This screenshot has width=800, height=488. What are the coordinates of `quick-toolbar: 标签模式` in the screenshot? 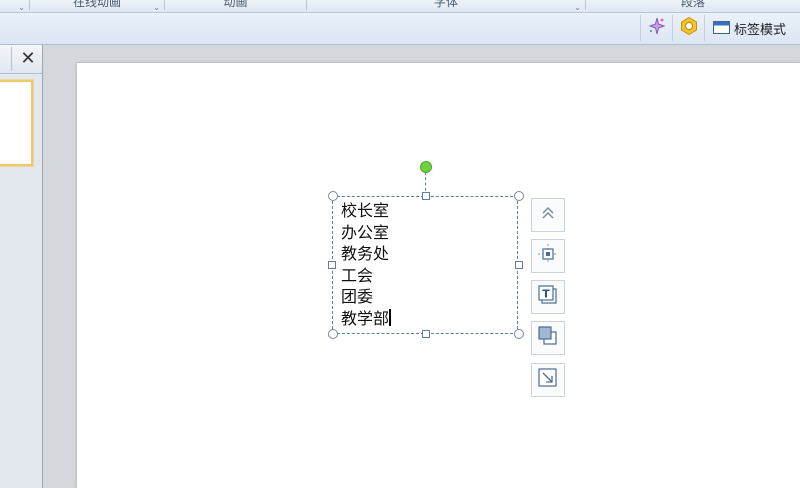 It's located at (400, 29).